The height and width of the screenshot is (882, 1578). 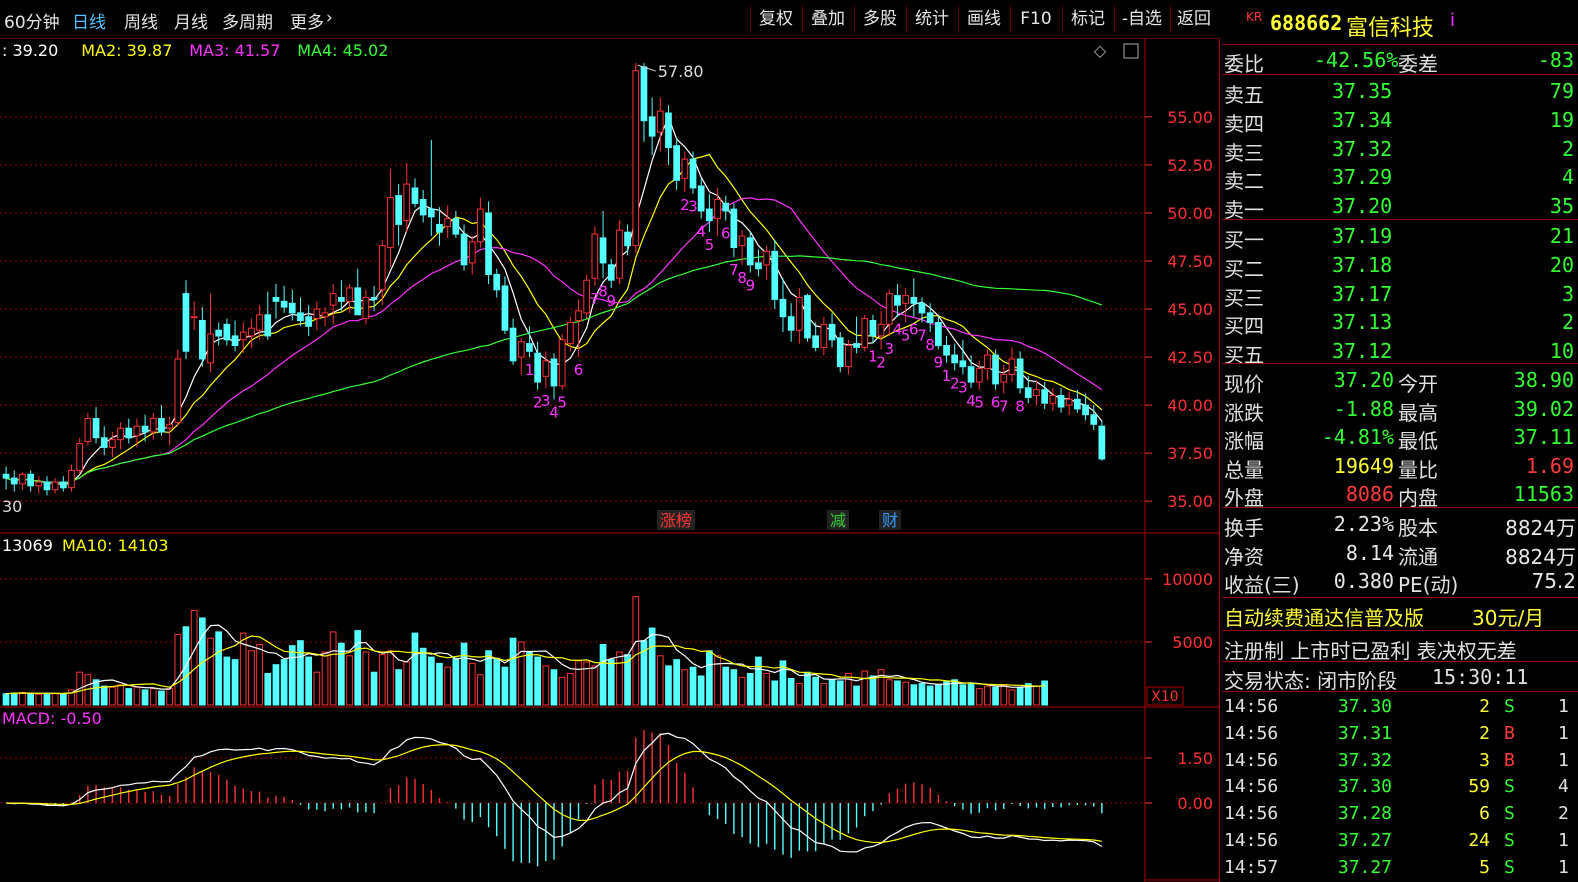 What do you see at coordinates (775, 19) in the screenshot?
I see `adjust-button: 复权` at bounding box center [775, 19].